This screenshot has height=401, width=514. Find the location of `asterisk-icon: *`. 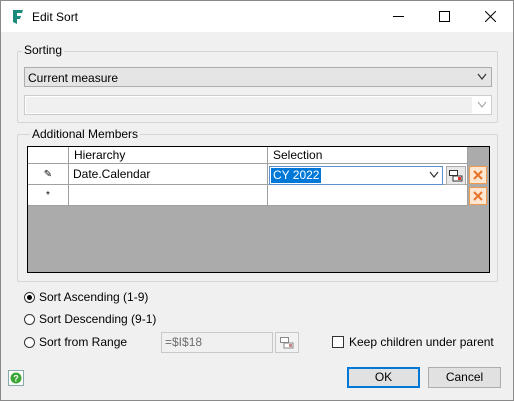

asterisk-icon: * is located at coordinates (48, 195).